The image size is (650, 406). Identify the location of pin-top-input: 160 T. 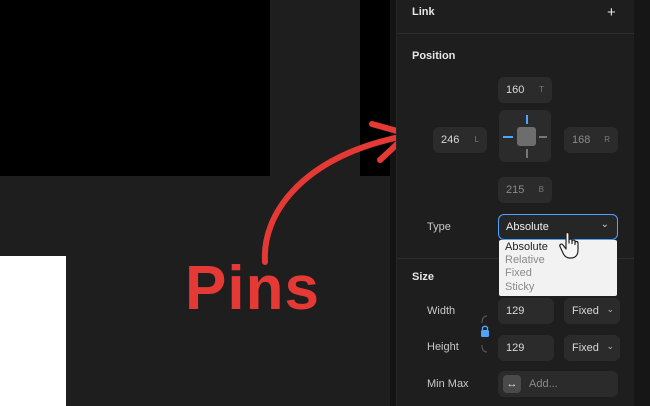
(525, 90).